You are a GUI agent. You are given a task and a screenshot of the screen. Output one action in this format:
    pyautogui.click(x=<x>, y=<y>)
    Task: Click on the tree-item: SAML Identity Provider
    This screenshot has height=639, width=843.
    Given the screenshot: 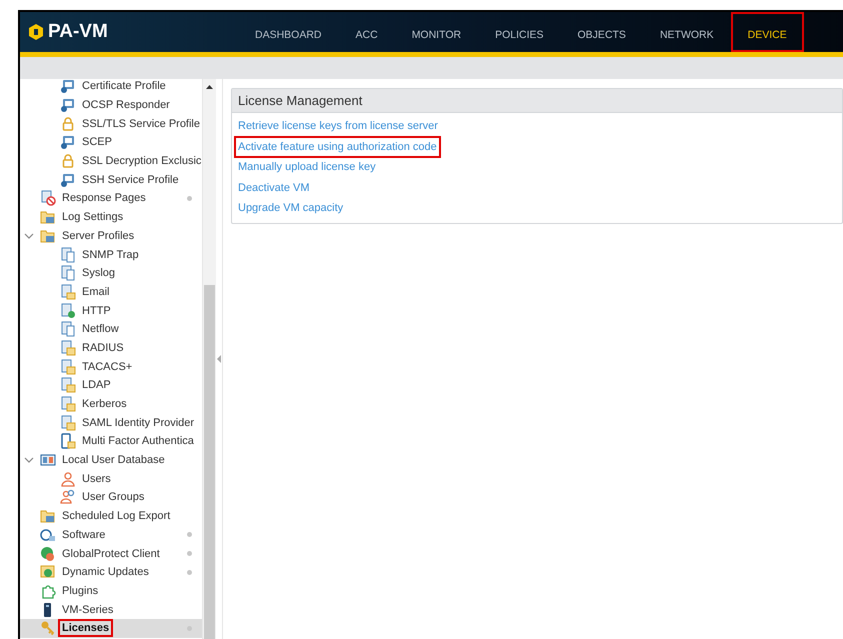 What is the action you would take?
    pyautogui.click(x=111, y=422)
    